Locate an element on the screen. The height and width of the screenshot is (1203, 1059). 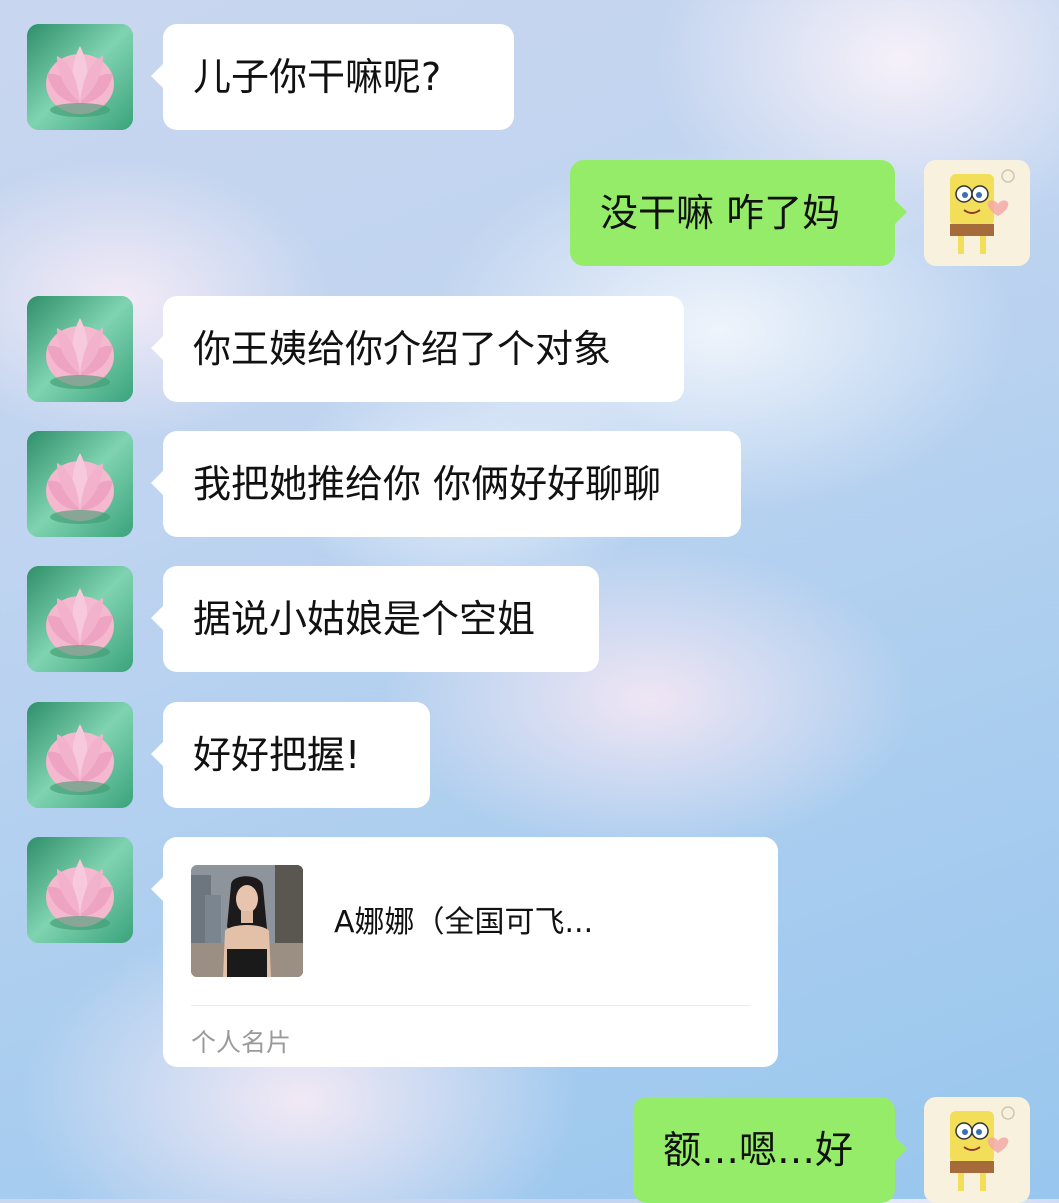
message-text: 你王姨给你介绍了个对象 is located at coordinates (402, 349).